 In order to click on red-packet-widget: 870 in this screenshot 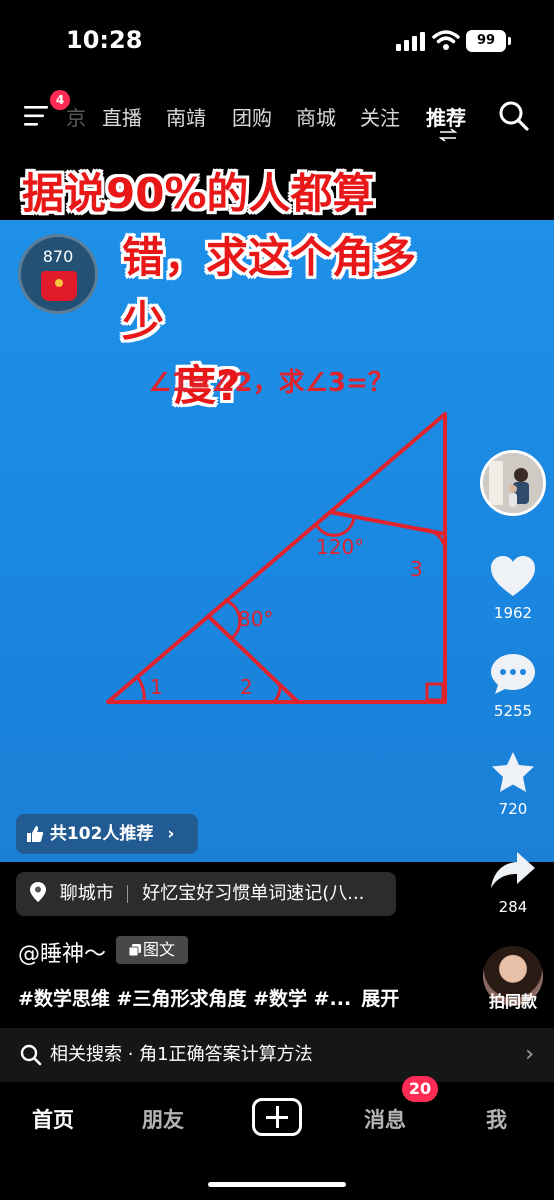, I will do `click(58, 274)`.